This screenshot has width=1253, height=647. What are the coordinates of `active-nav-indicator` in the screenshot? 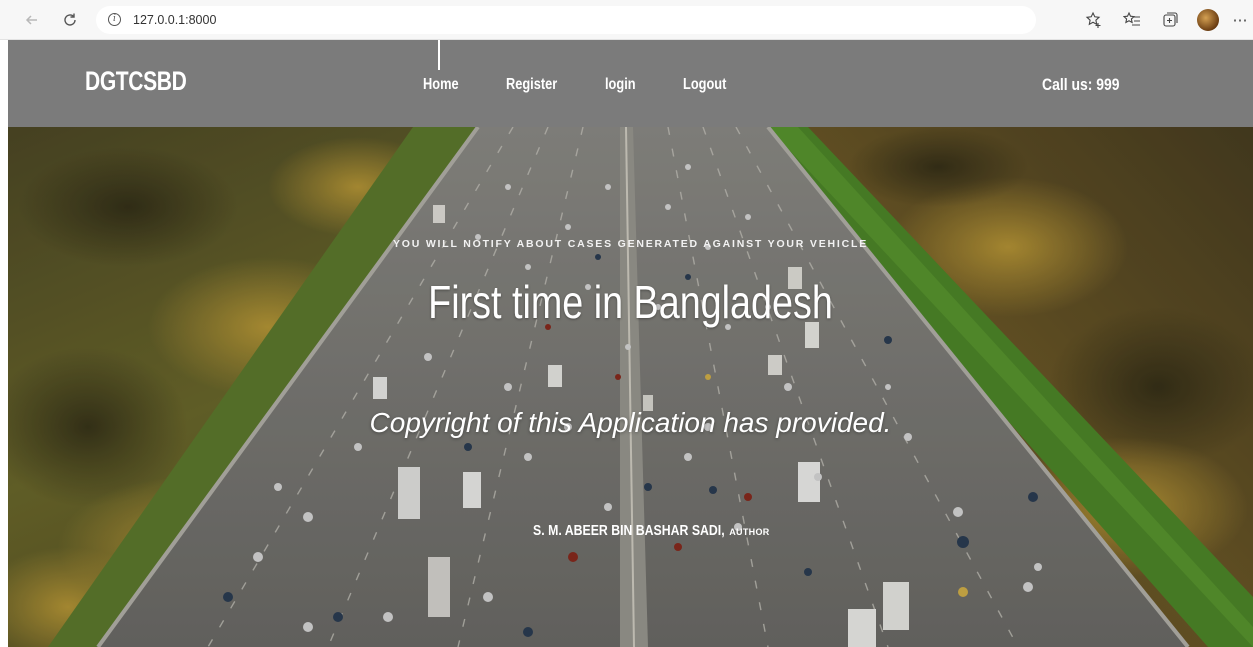 It's located at (439, 55).